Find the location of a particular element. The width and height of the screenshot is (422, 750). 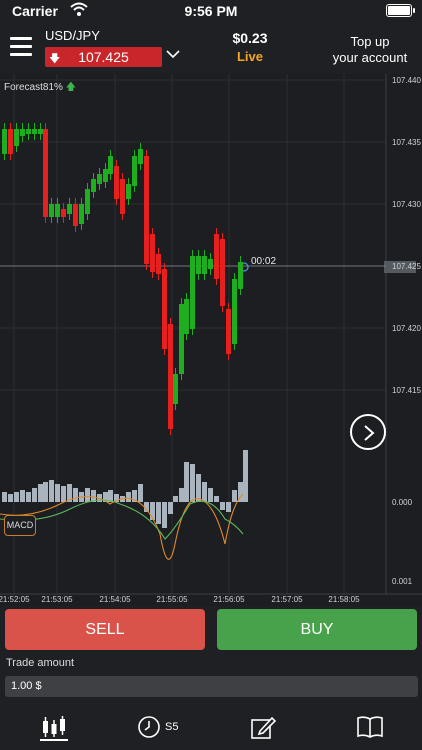

edit-icon is located at coordinates (263, 727).